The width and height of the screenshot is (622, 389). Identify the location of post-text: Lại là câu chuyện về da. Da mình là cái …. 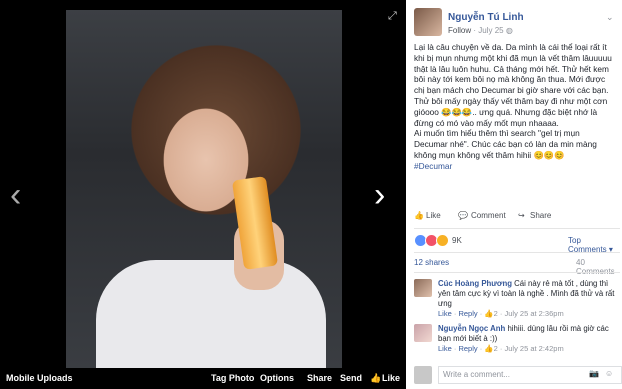
(514, 107).